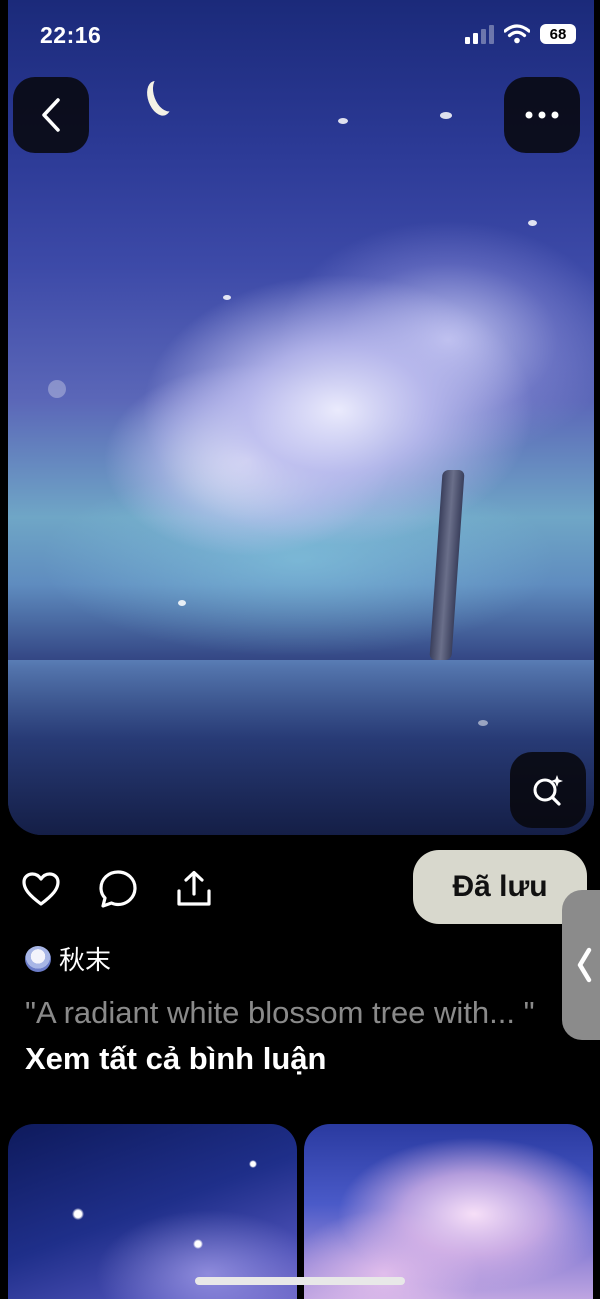 The height and width of the screenshot is (1299, 600). Describe the element at coordinates (280, 1012) in the screenshot. I see `description-quote: "A radiant white blossom tree with... "` at that location.